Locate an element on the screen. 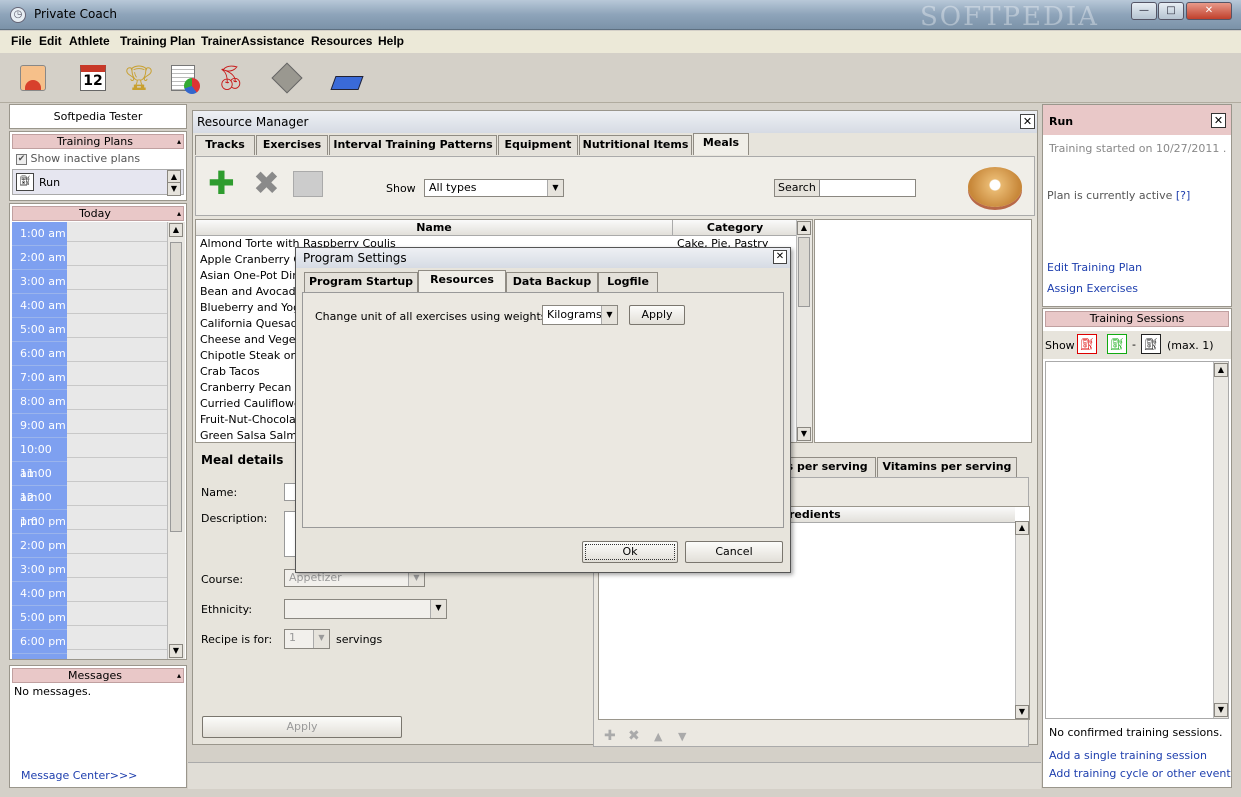 This screenshot has height=797, width=1241. plan-active-label: Plan is currently active is located at coordinates (1110, 195).